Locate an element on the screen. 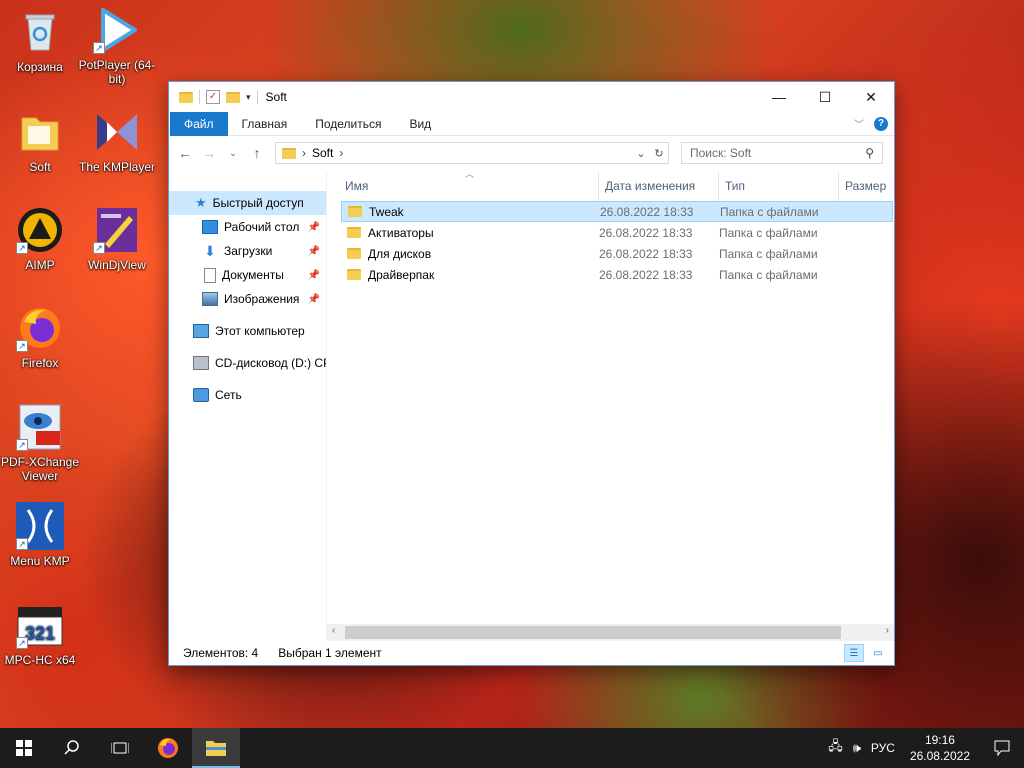  file-name: Tweak is located at coordinates (386, 211).